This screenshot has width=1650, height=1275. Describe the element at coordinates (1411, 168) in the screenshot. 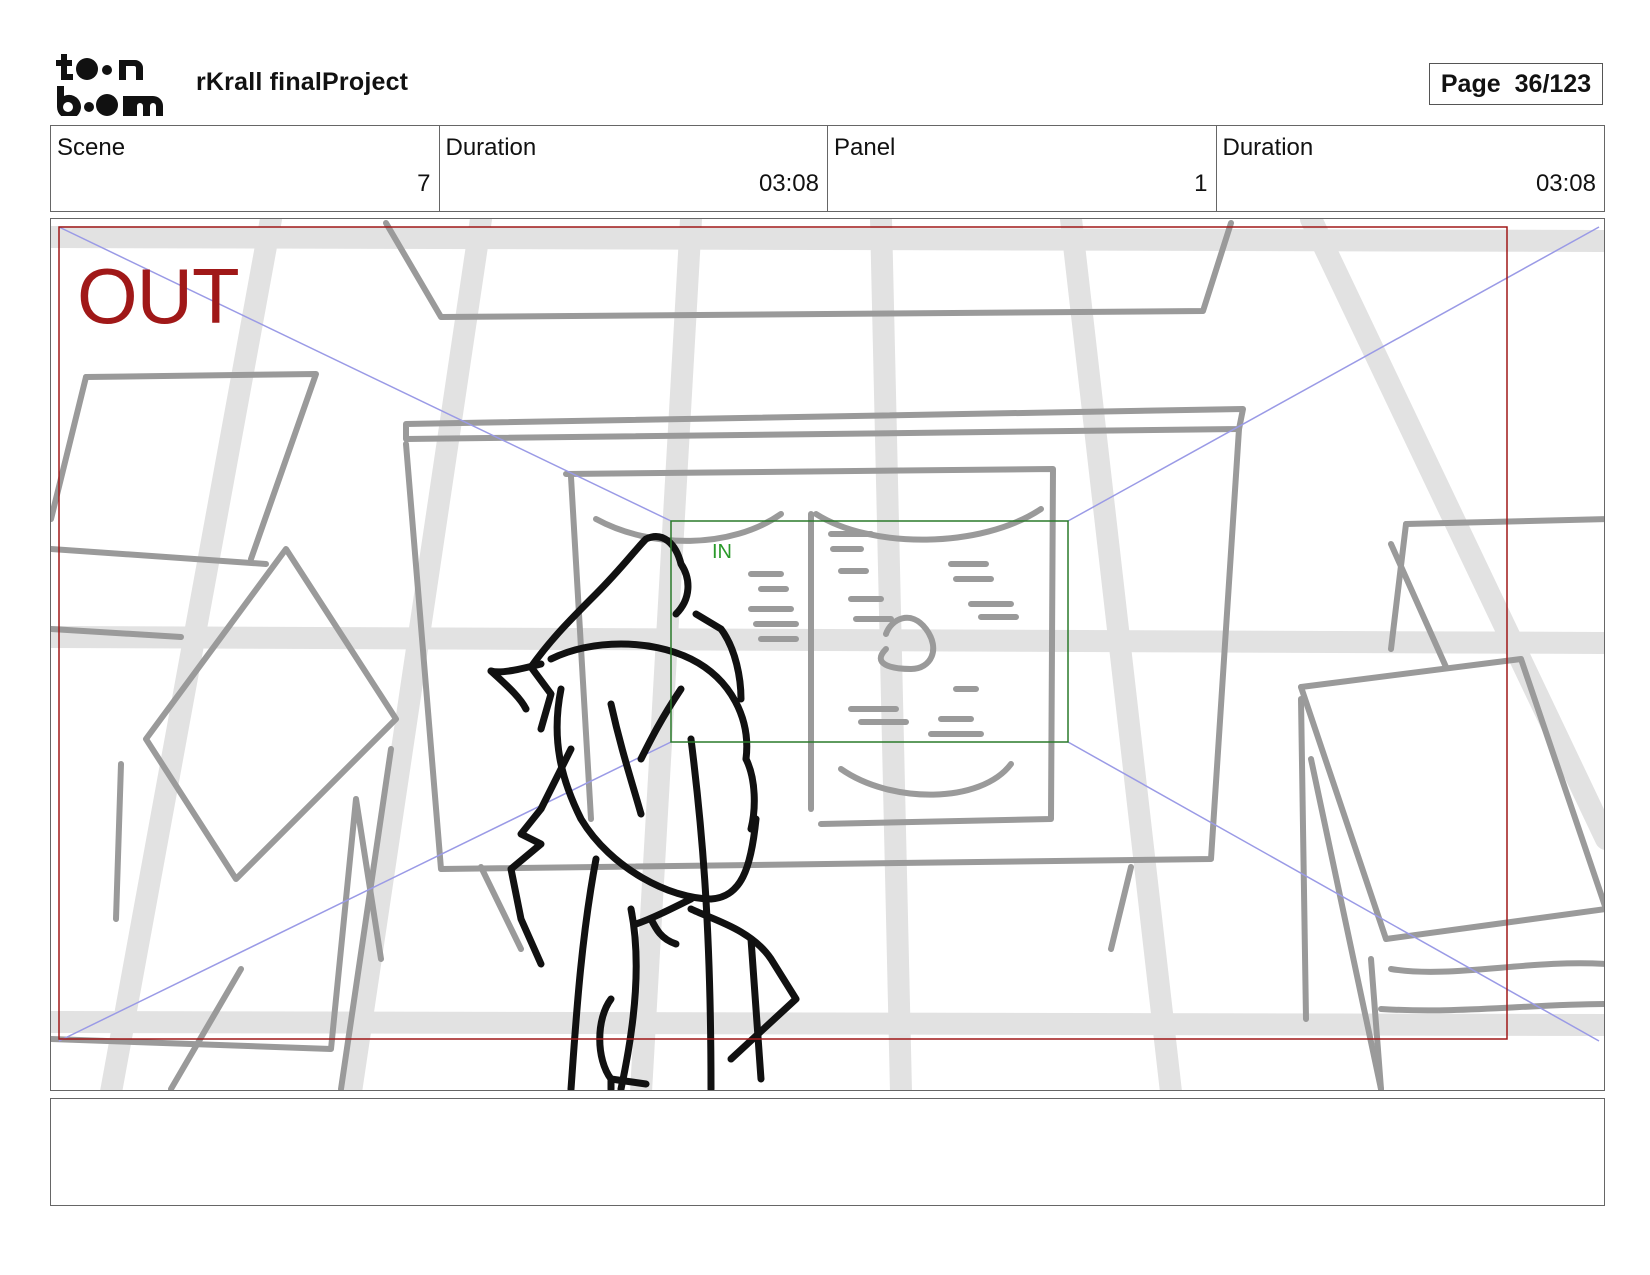

I see `panel-duration-cell: Duration 03:08` at that location.